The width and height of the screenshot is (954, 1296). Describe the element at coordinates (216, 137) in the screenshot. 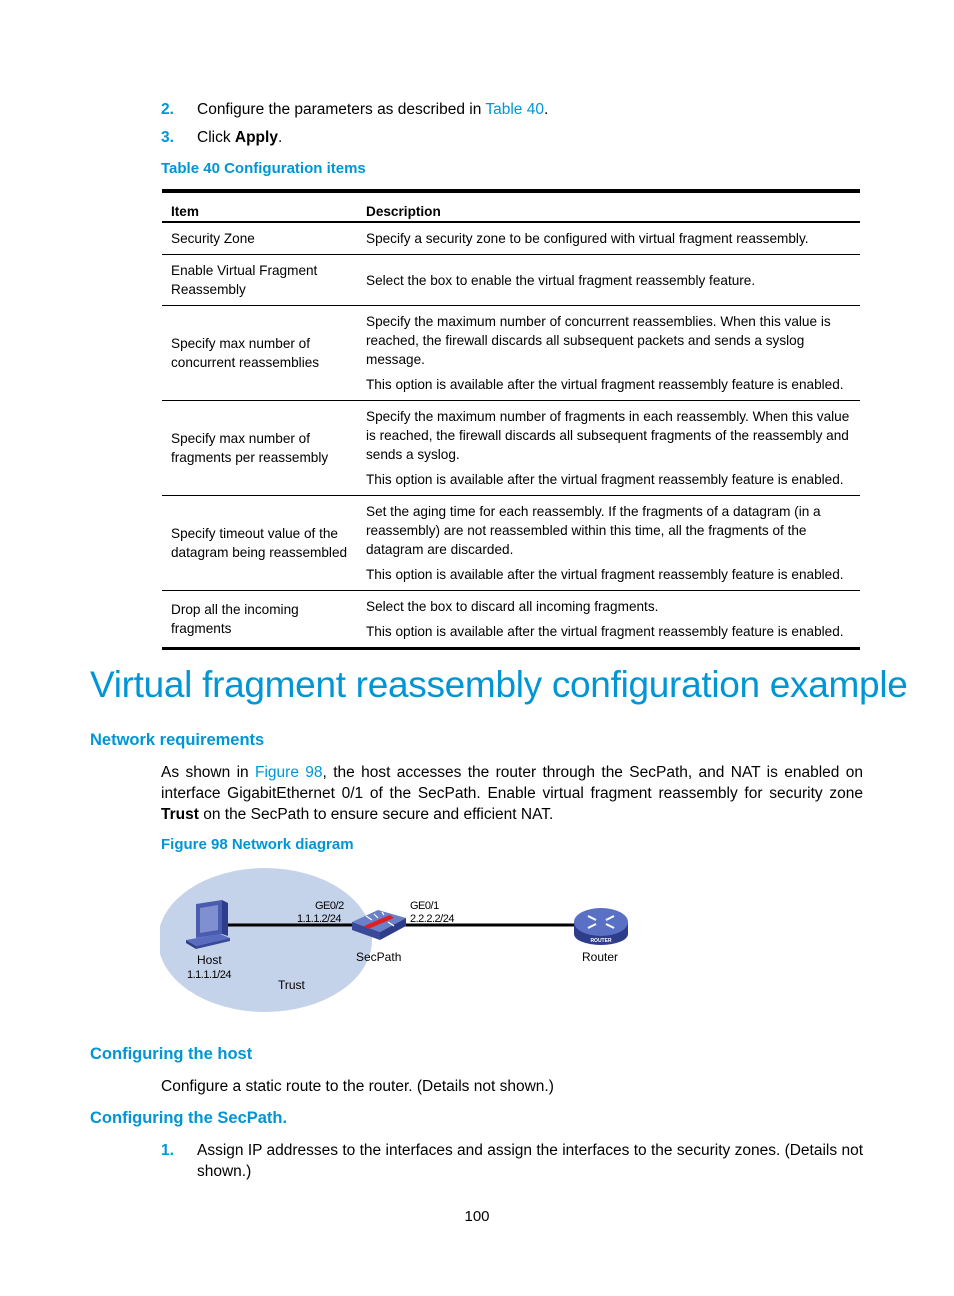

I see `step-text-before: Click` at that location.